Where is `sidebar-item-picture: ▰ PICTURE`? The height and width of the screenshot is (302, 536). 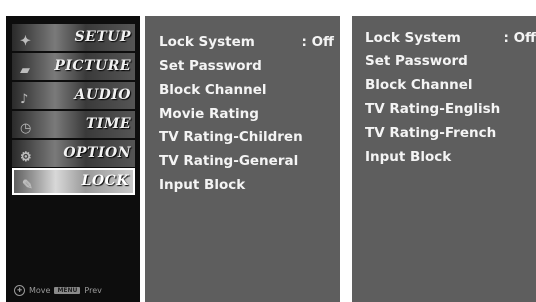
sidebar-item-picture: ▰ PICTURE is located at coordinates (73, 66).